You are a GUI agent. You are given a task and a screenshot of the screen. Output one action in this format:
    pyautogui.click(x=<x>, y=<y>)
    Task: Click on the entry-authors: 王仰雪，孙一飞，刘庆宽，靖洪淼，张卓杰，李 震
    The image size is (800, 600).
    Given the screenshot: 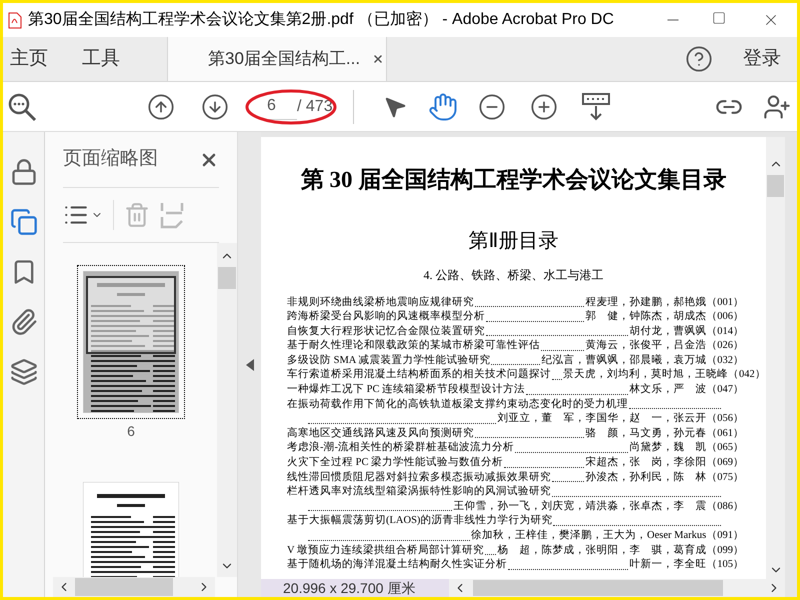 What is the action you would take?
    pyautogui.click(x=579, y=507)
    